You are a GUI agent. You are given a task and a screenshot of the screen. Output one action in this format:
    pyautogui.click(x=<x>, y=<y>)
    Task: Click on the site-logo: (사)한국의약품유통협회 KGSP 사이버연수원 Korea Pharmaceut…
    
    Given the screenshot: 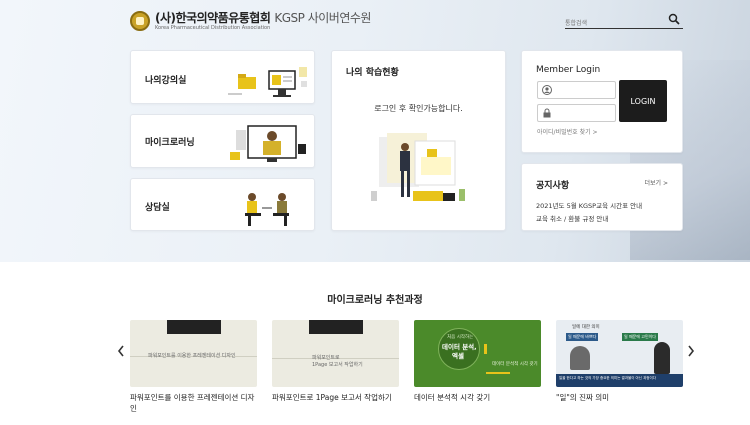 What is the action you would take?
    pyautogui.click(x=250, y=21)
    